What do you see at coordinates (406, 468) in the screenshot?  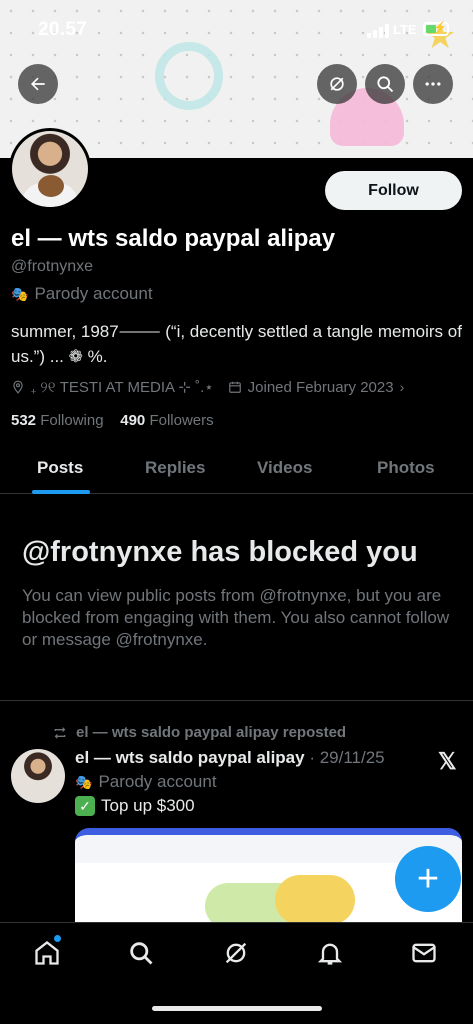 I see `tab-photos: Photos` at bounding box center [406, 468].